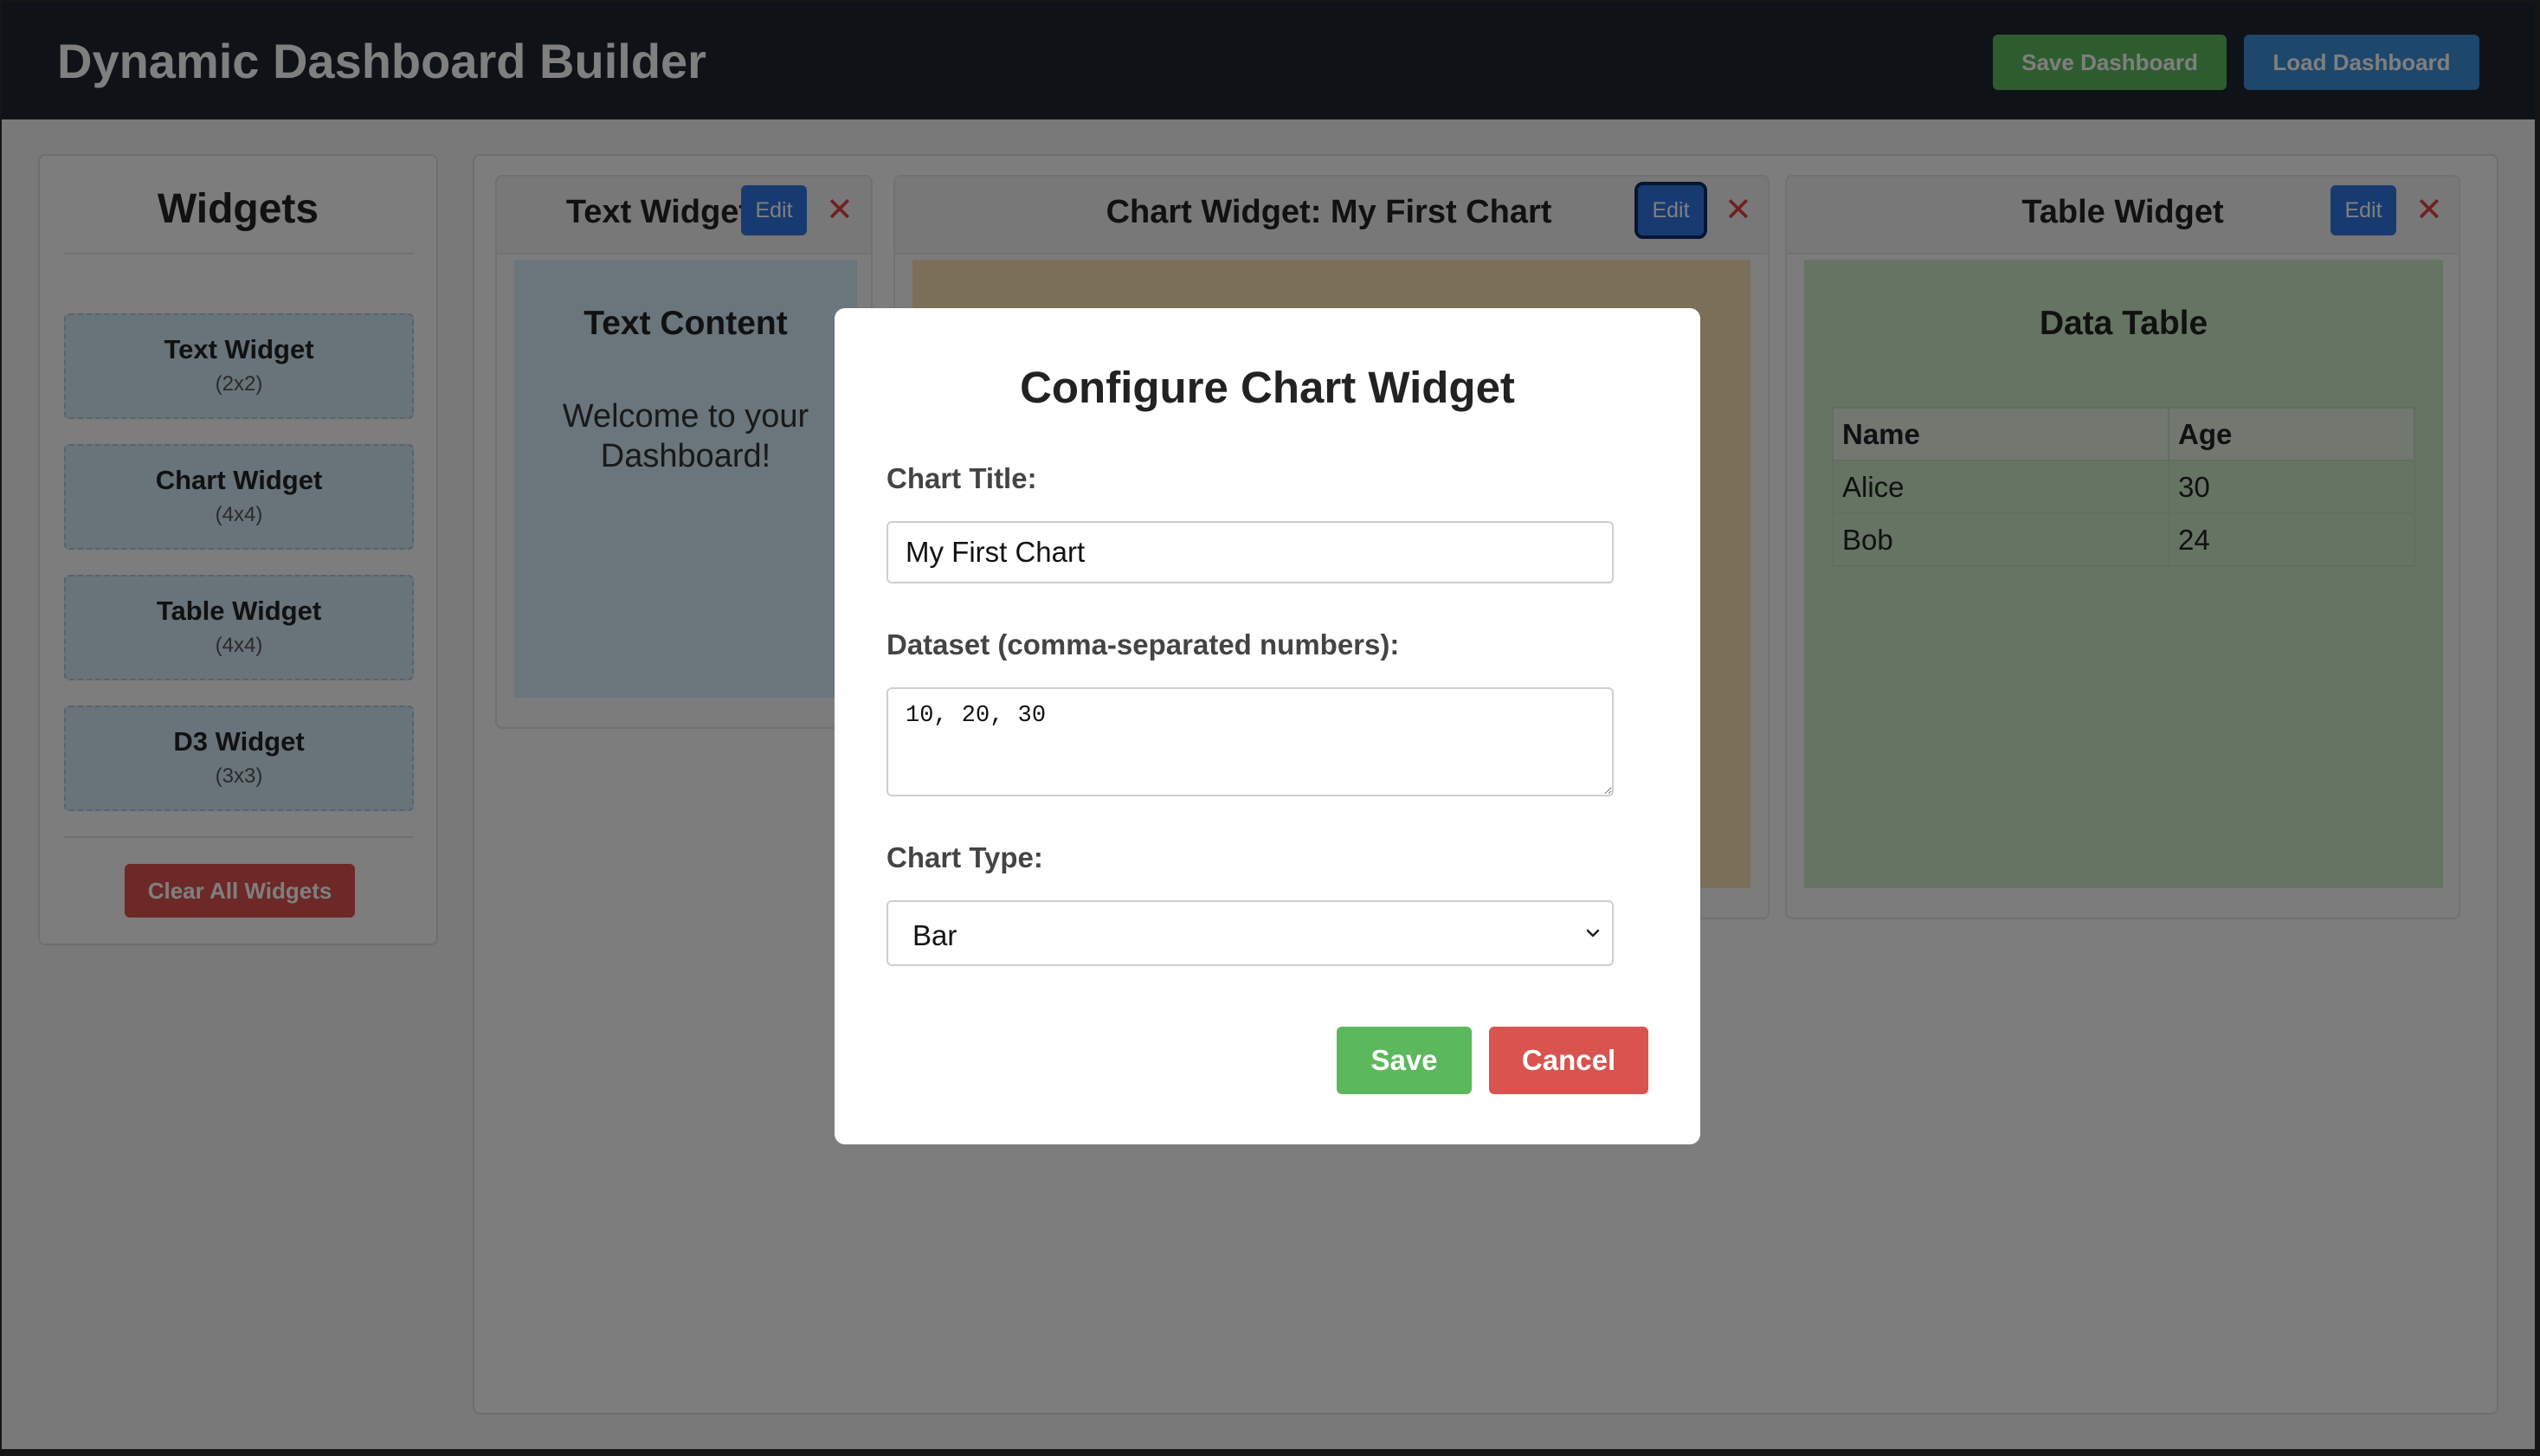  Describe the element at coordinates (964, 857) in the screenshot. I see `chart-type-label: Chart Type:` at that location.